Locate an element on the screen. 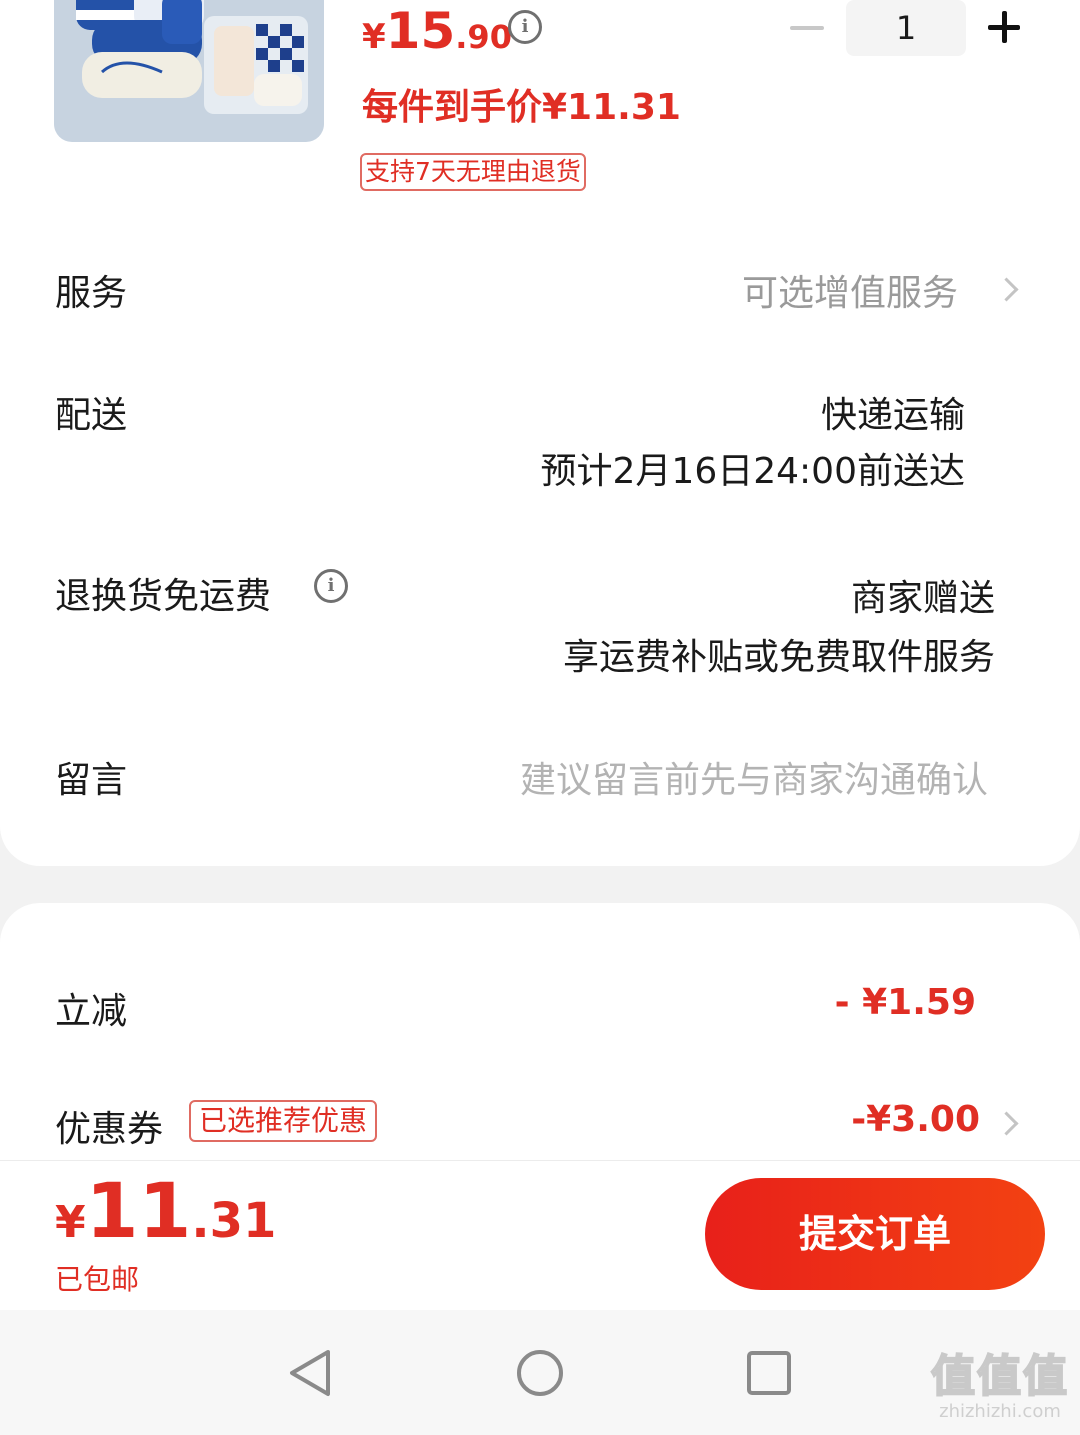 The height and width of the screenshot is (1435, 1080). home-icon is located at coordinates (540, 1373).